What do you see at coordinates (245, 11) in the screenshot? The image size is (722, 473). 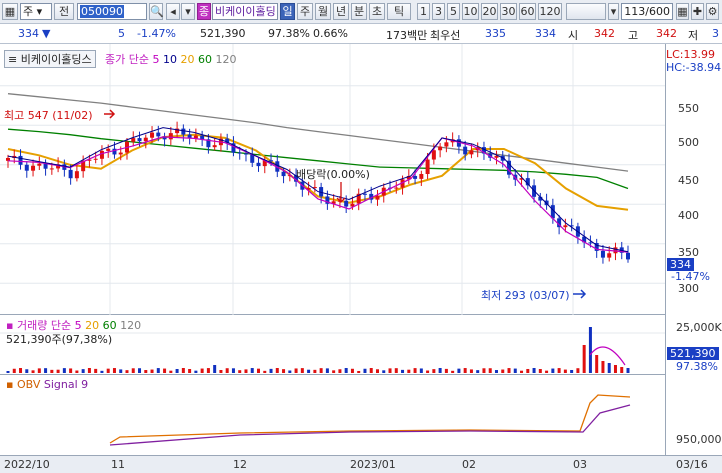 I see `stock-name: 비케이이홀딩` at bounding box center [245, 11].